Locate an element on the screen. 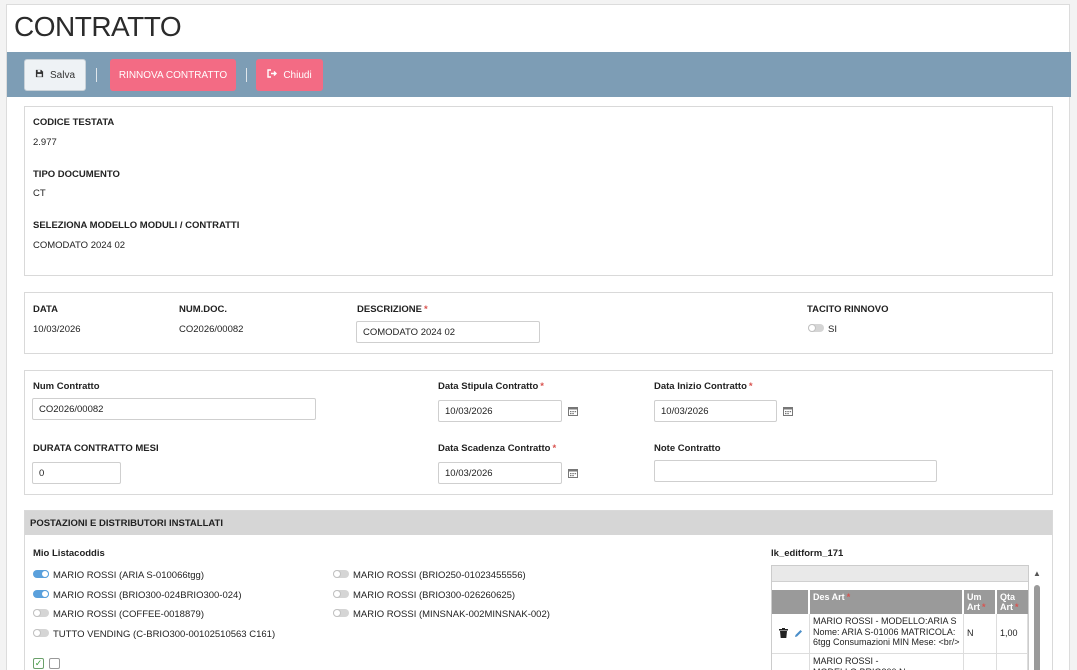 This screenshot has width=1077, height=670. tipo-documento-value: CT is located at coordinates (39, 193).